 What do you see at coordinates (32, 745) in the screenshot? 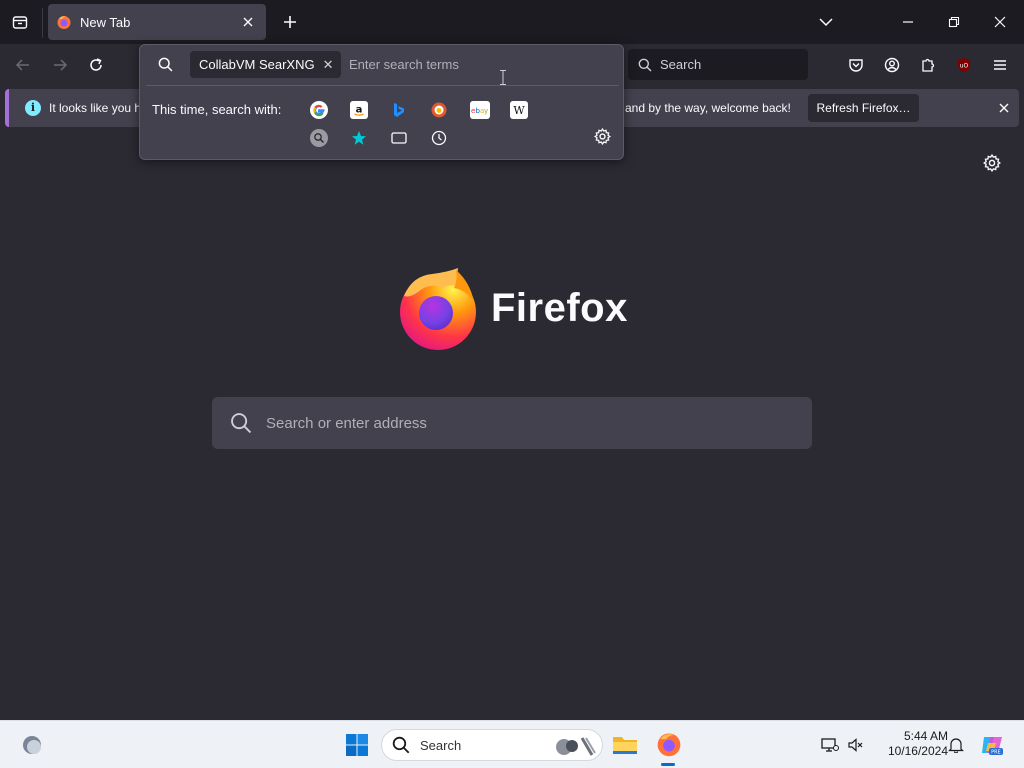
I see `weather-widget-button` at bounding box center [32, 745].